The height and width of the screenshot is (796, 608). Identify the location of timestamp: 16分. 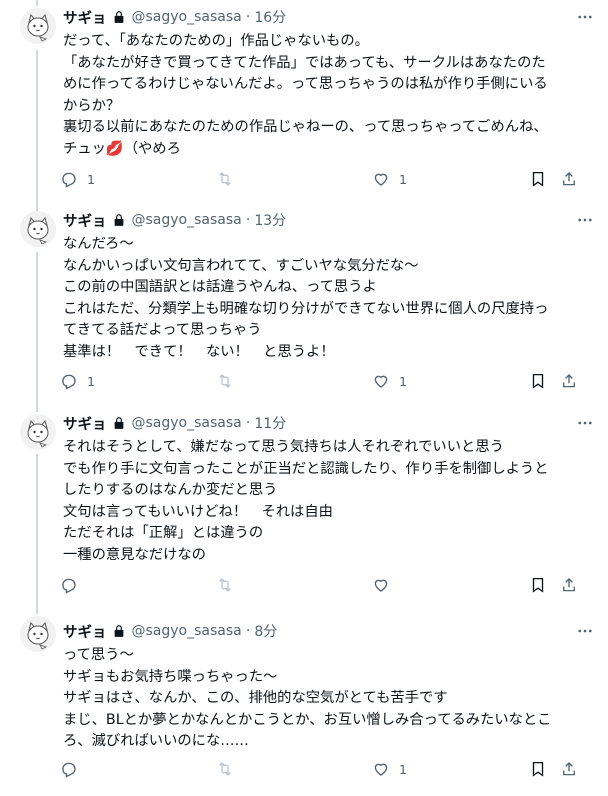
(270, 17).